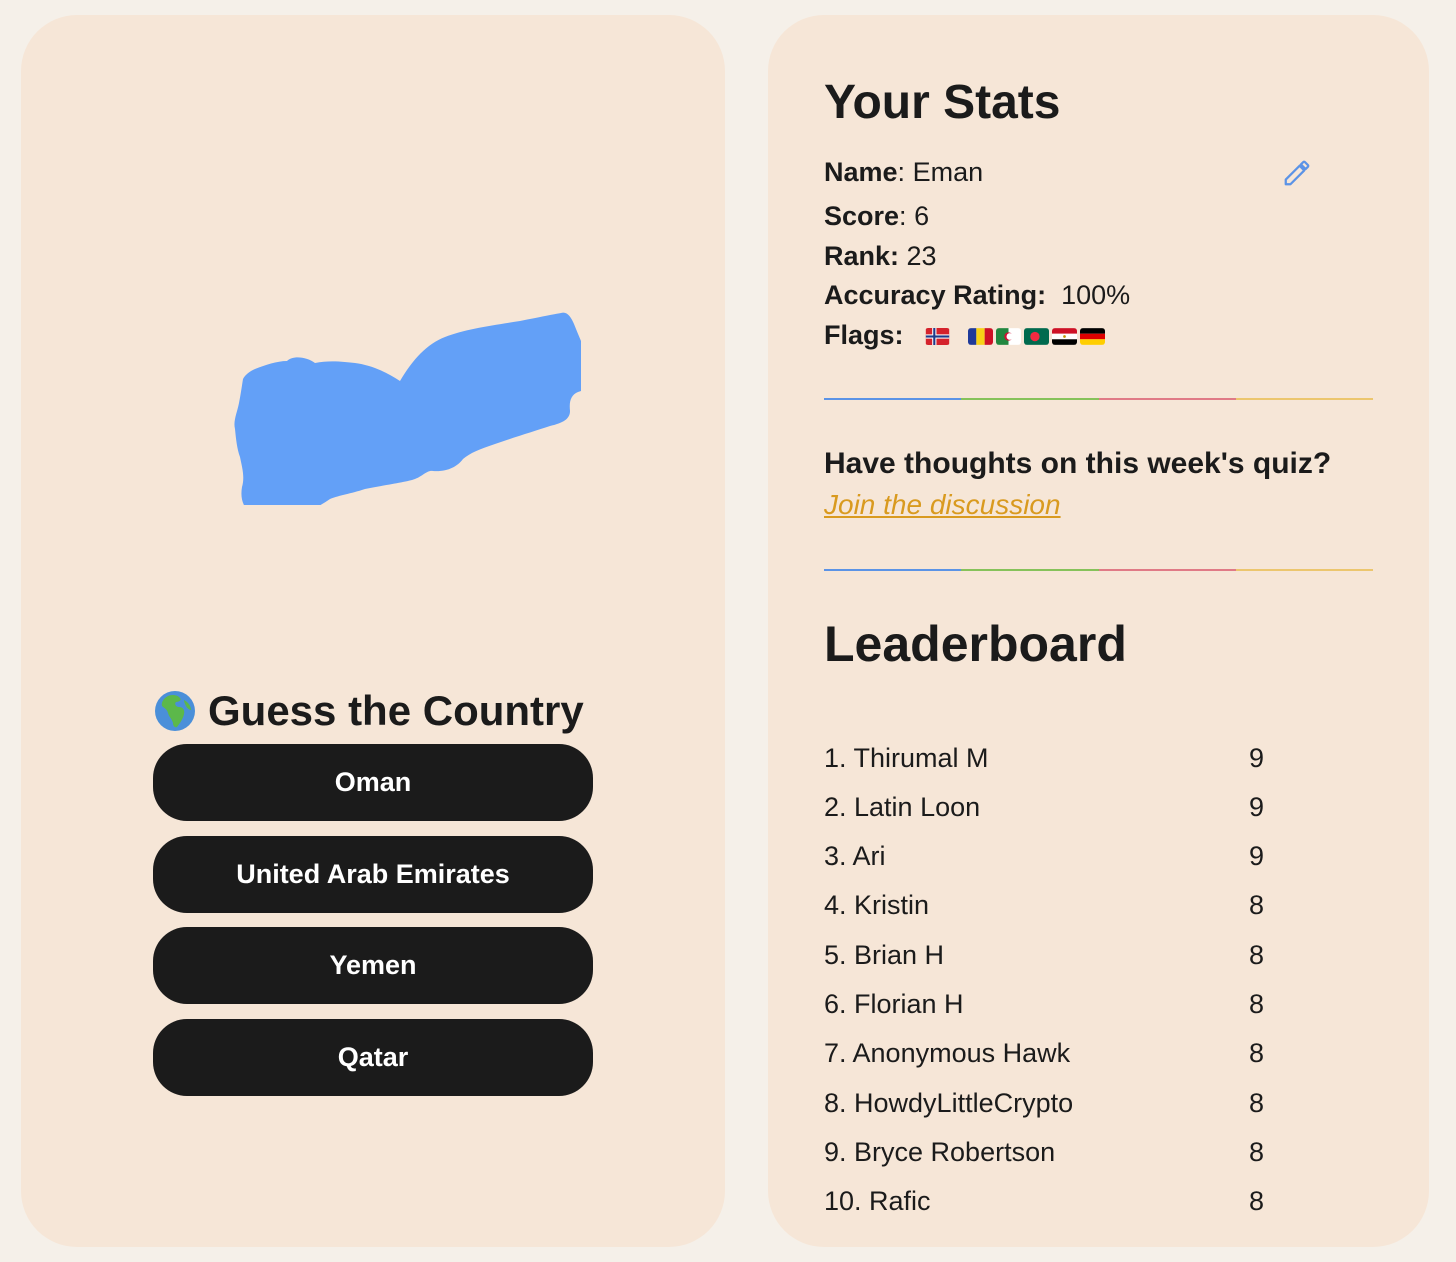 This screenshot has width=1456, height=1262. Describe the element at coordinates (1096, 295) in the screenshot. I see `stat-accuracy-value: 100%` at that location.